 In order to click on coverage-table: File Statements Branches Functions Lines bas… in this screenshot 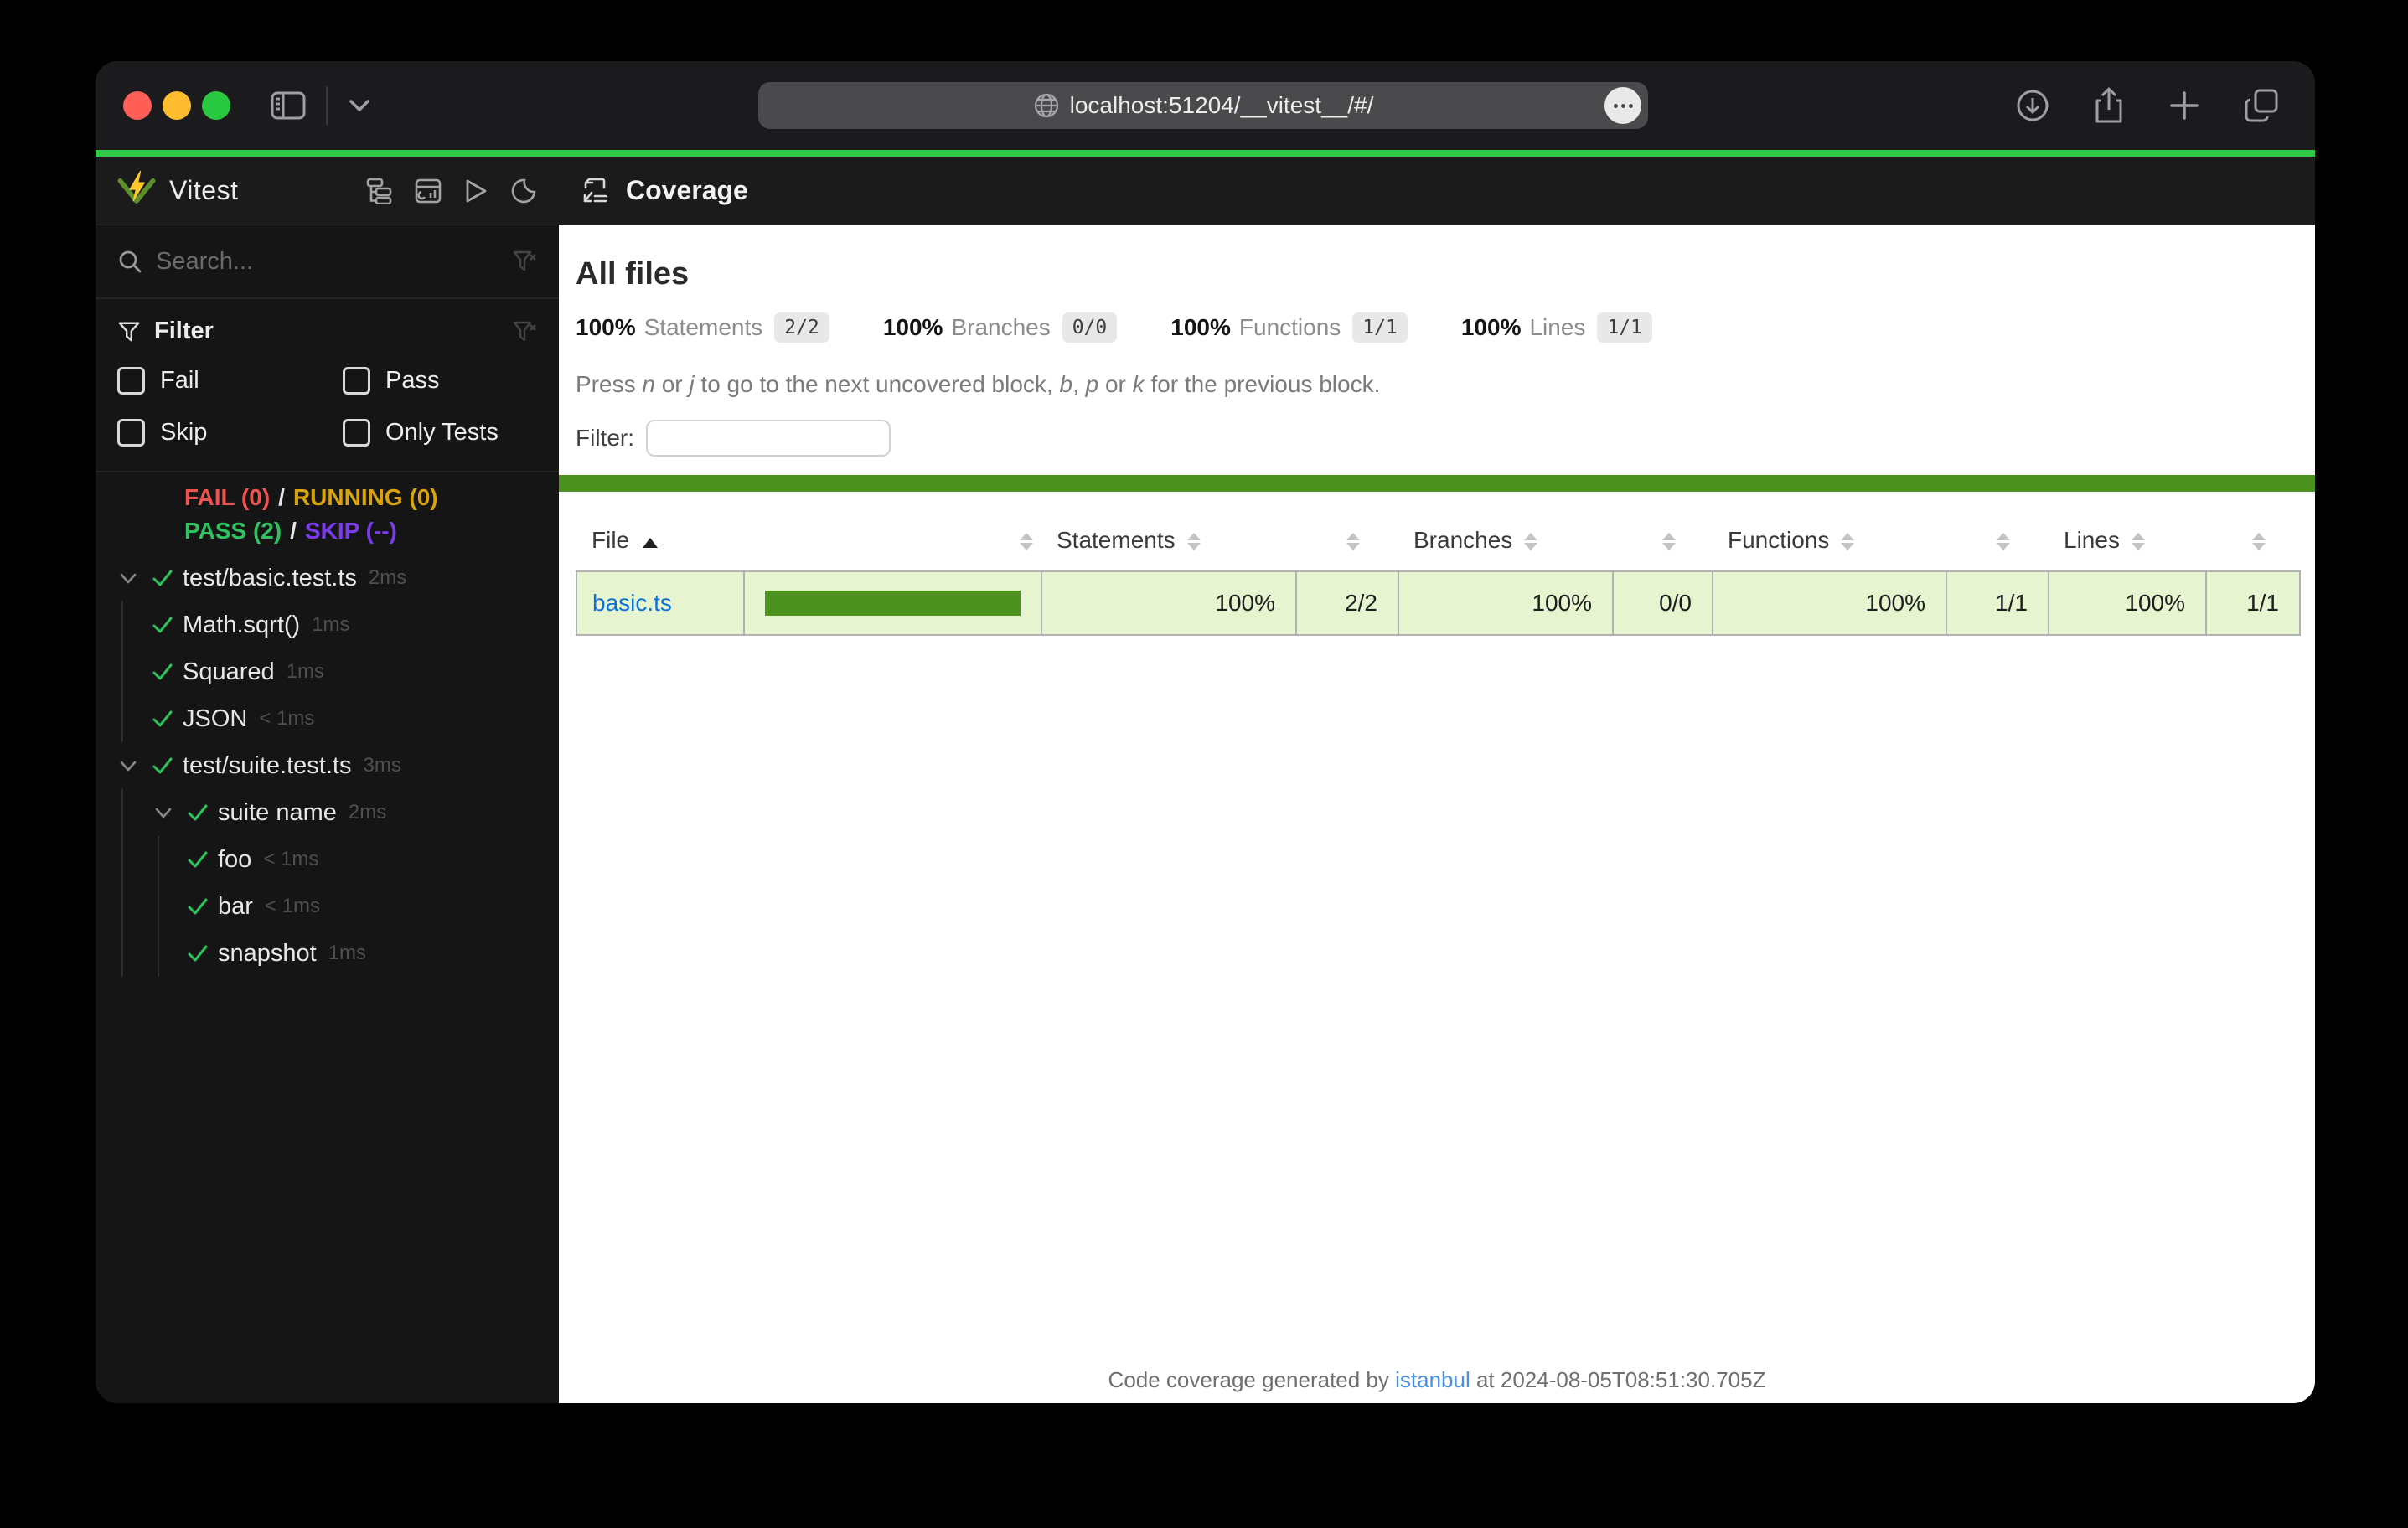, I will do `click(1438, 579)`.